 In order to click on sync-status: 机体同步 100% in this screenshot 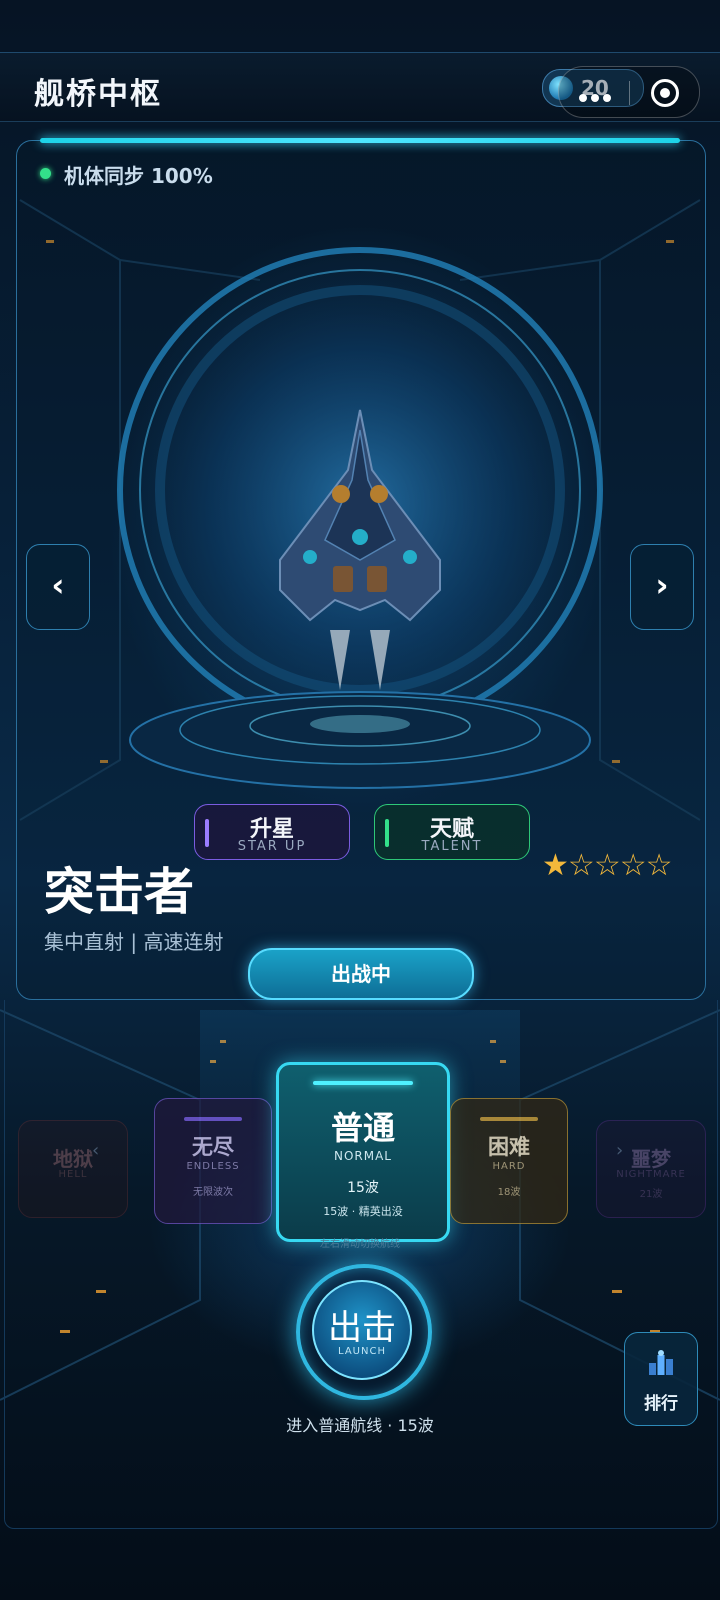, I will do `click(138, 176)`.